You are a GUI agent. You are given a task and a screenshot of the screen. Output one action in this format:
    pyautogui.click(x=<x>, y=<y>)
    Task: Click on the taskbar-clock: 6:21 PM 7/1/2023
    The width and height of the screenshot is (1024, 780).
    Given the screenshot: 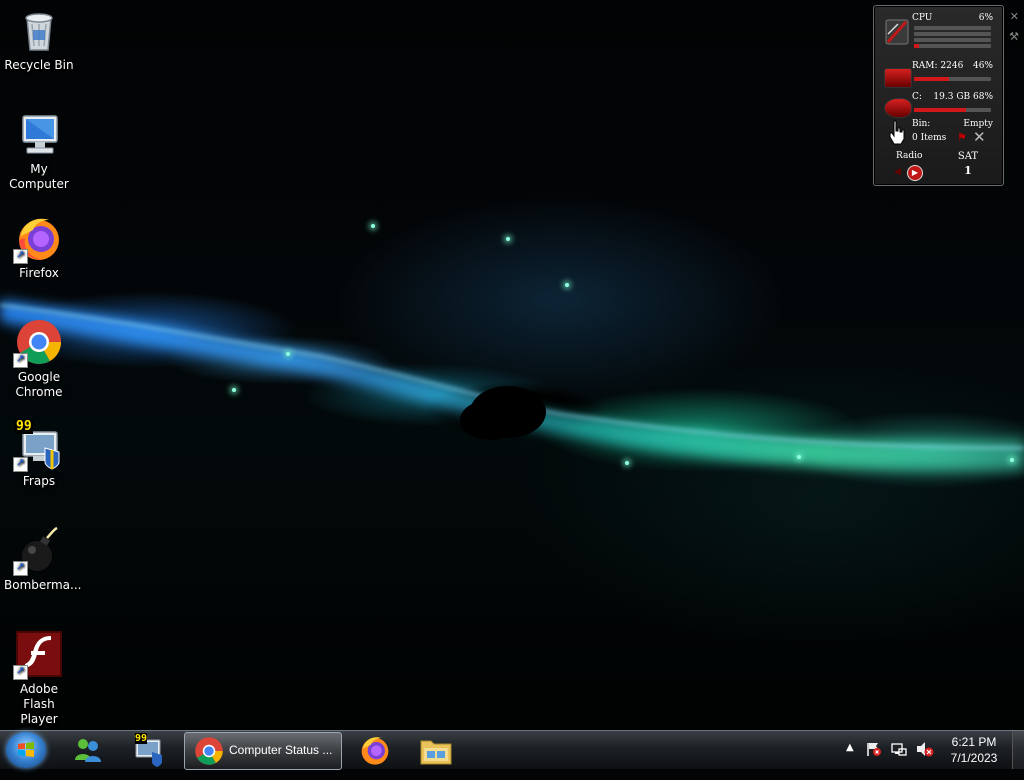 What is the action you would take?
    pyautogui.click(x=974, y=750)
    